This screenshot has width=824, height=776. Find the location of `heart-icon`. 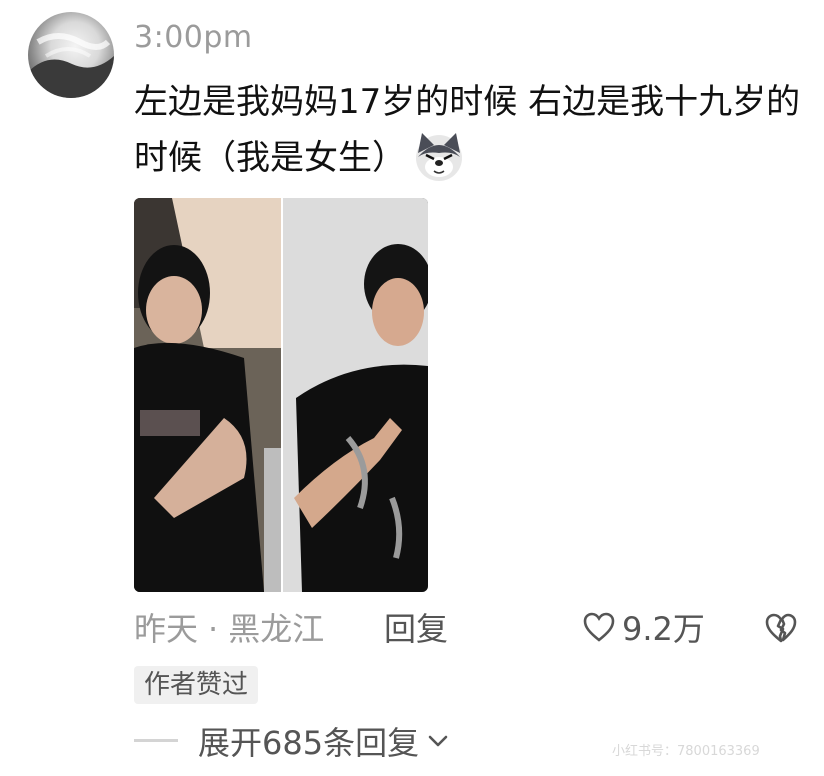

heart-icon is located at coordinates (599, 627).